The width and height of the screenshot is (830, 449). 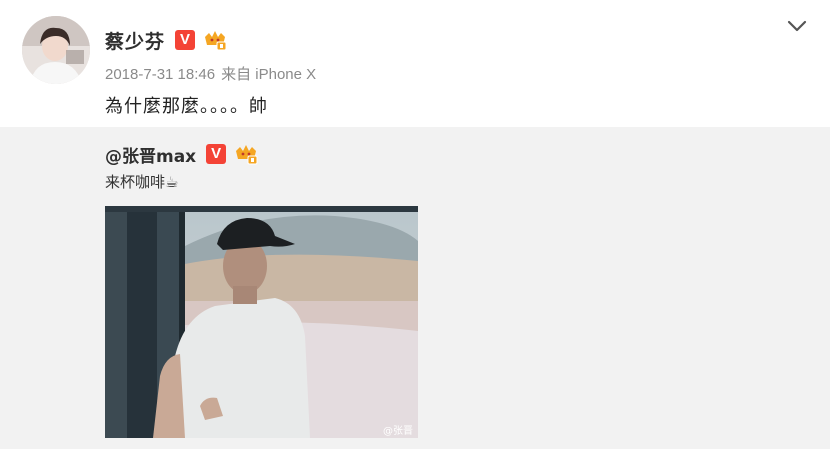 I want to click on post-source: 来自 iPhone X, so click(x=269, y=74).